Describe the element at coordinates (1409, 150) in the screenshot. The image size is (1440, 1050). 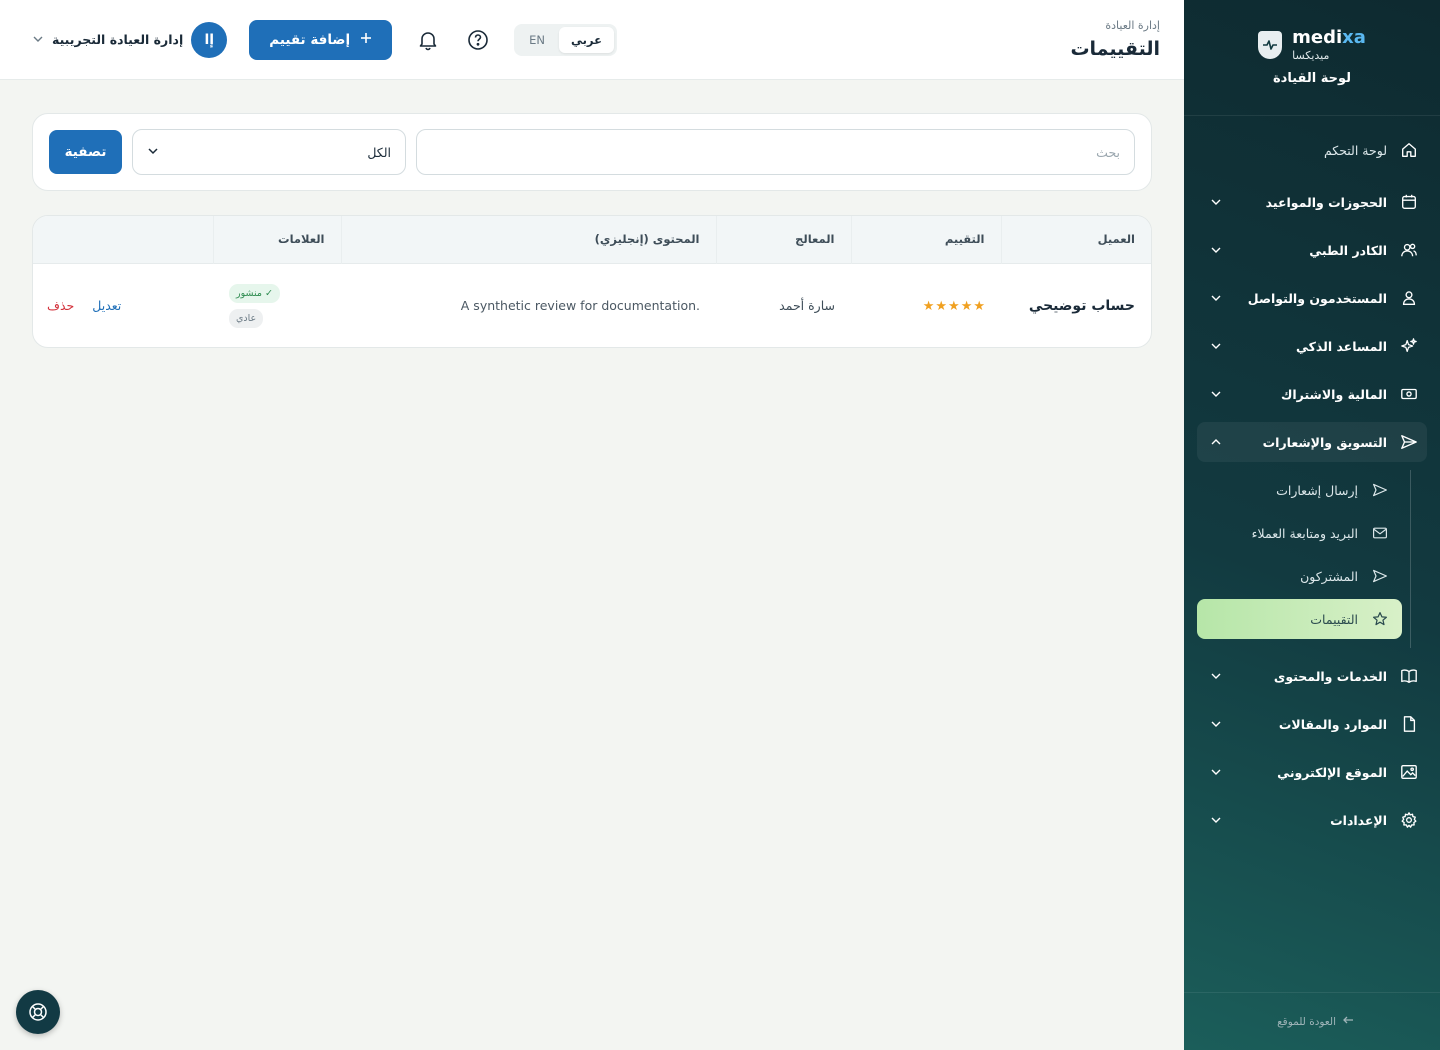
I see `home-icon` at that location.